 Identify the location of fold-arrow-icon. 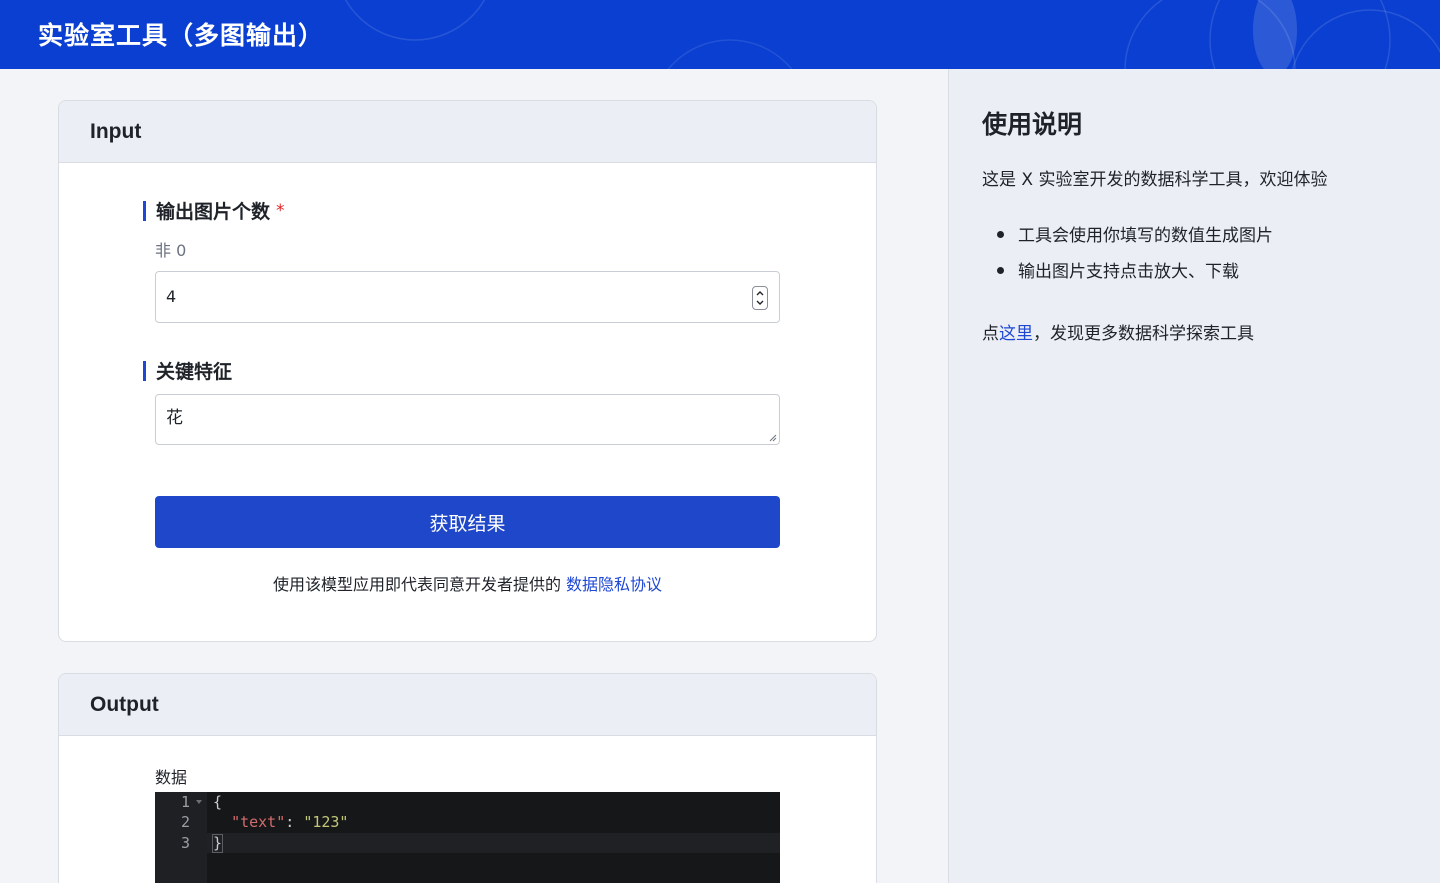
(199, 802).